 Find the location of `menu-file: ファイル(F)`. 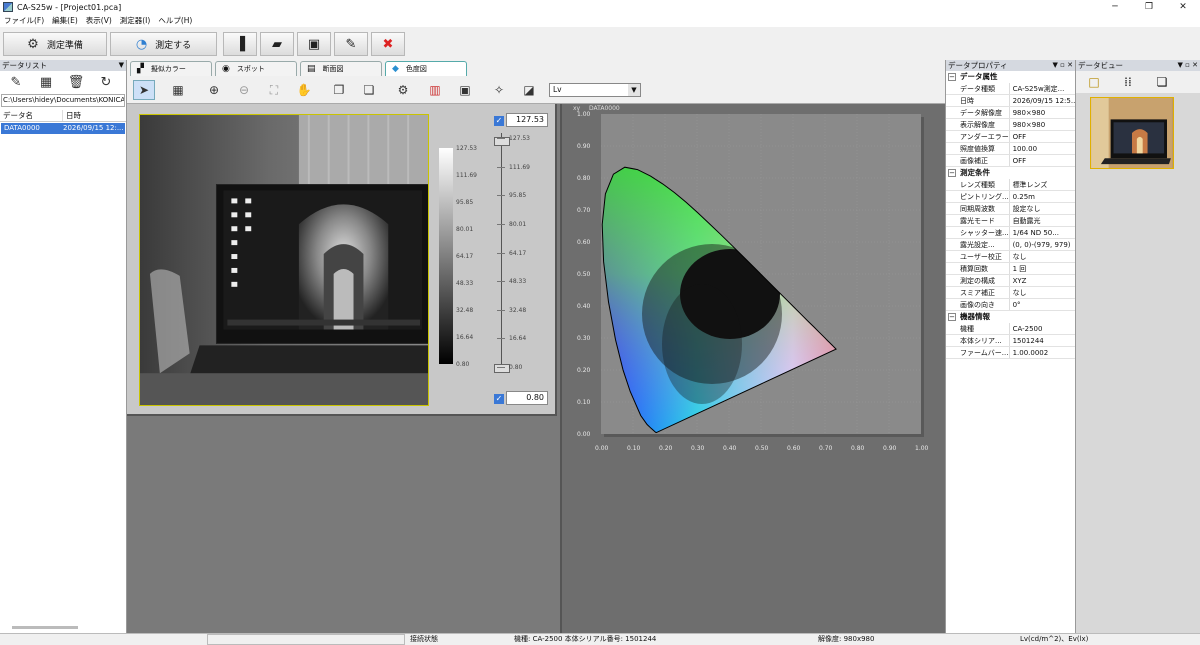

menu-file: ファイル(F) is located at coordinates (24, 20).